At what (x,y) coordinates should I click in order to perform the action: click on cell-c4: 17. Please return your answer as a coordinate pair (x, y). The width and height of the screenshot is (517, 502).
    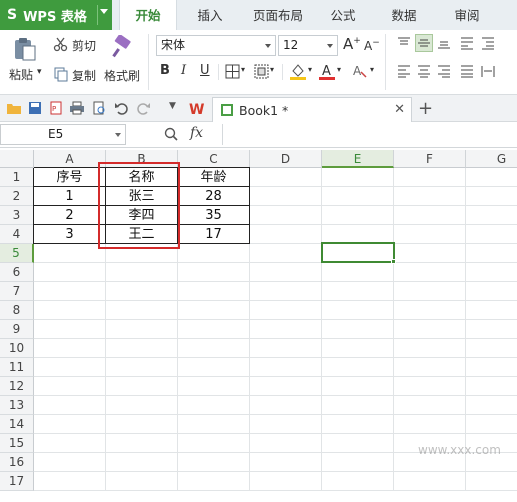
    Looking at the image, I should click on (214, 234).